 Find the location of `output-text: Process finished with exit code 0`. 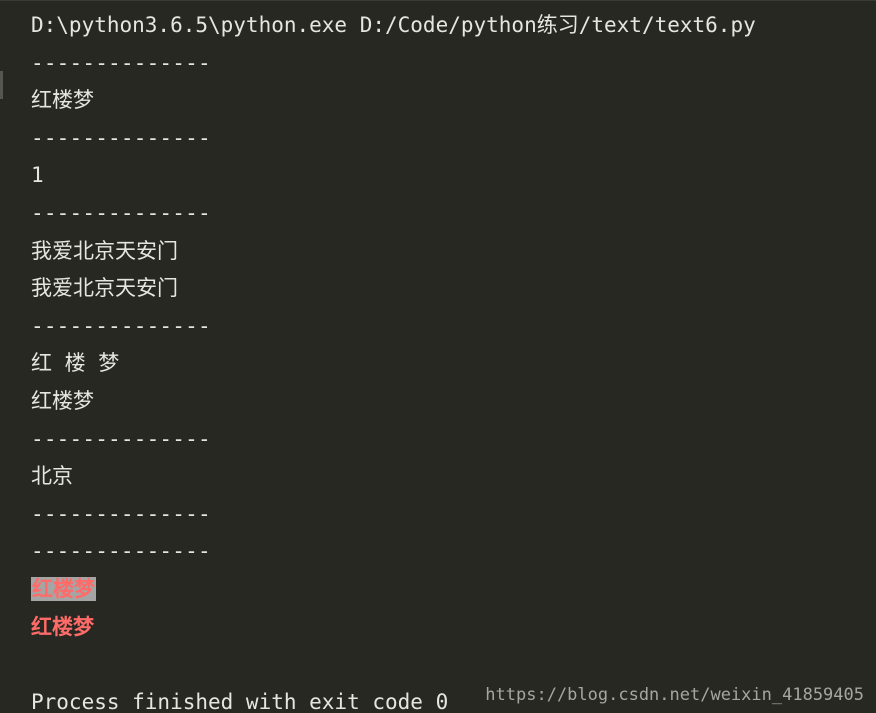

output-text: Process finished with exit code 0 is located at coordinates (240, 701).